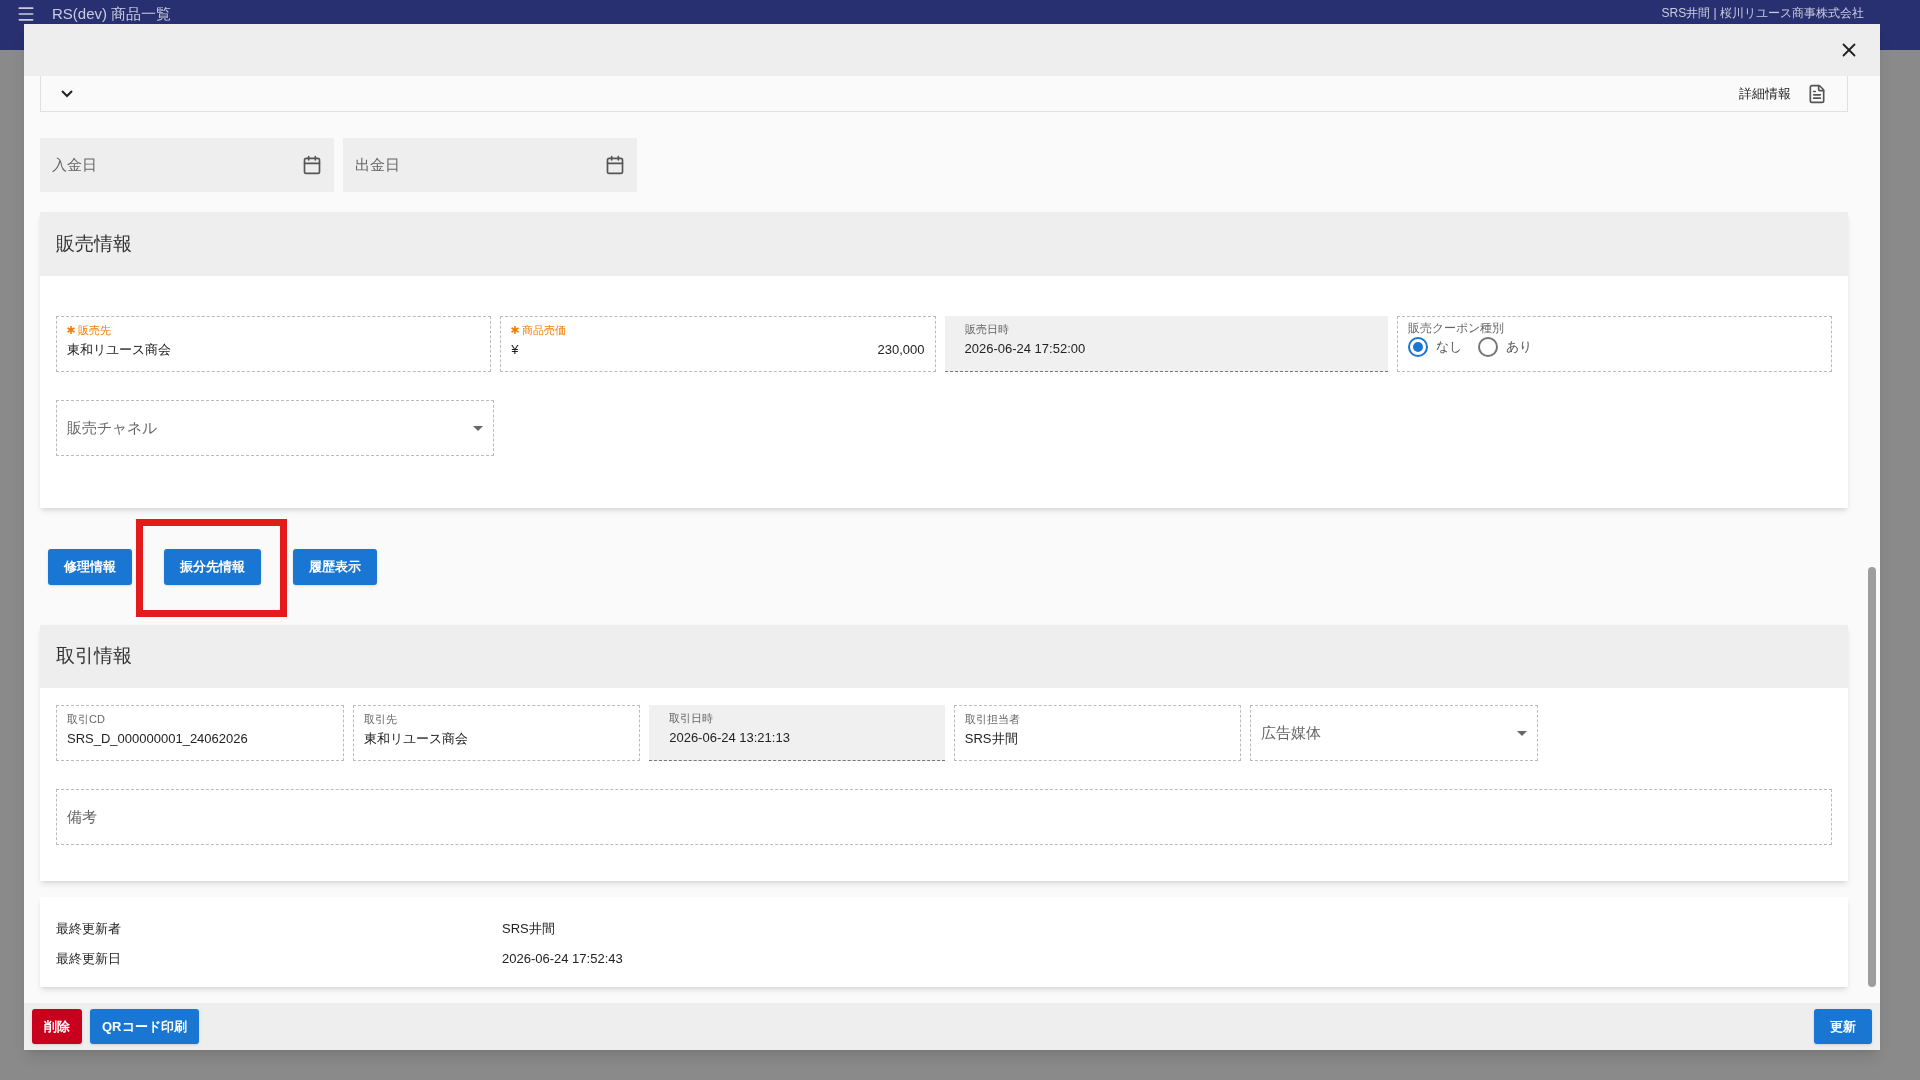 The image size is (1920, 1080). I want to click on notes-field: 備考, so click(944, 817).